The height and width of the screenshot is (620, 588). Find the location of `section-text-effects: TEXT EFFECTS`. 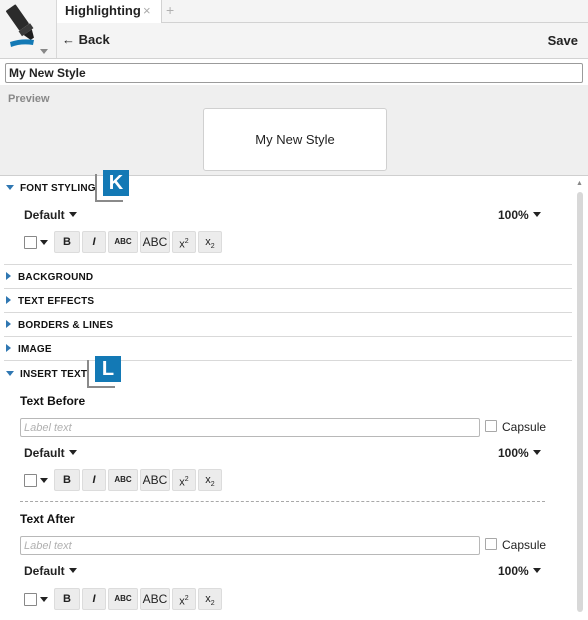

section-text-effects: TEXT EFFECTS is located at coordinates (50, 301).